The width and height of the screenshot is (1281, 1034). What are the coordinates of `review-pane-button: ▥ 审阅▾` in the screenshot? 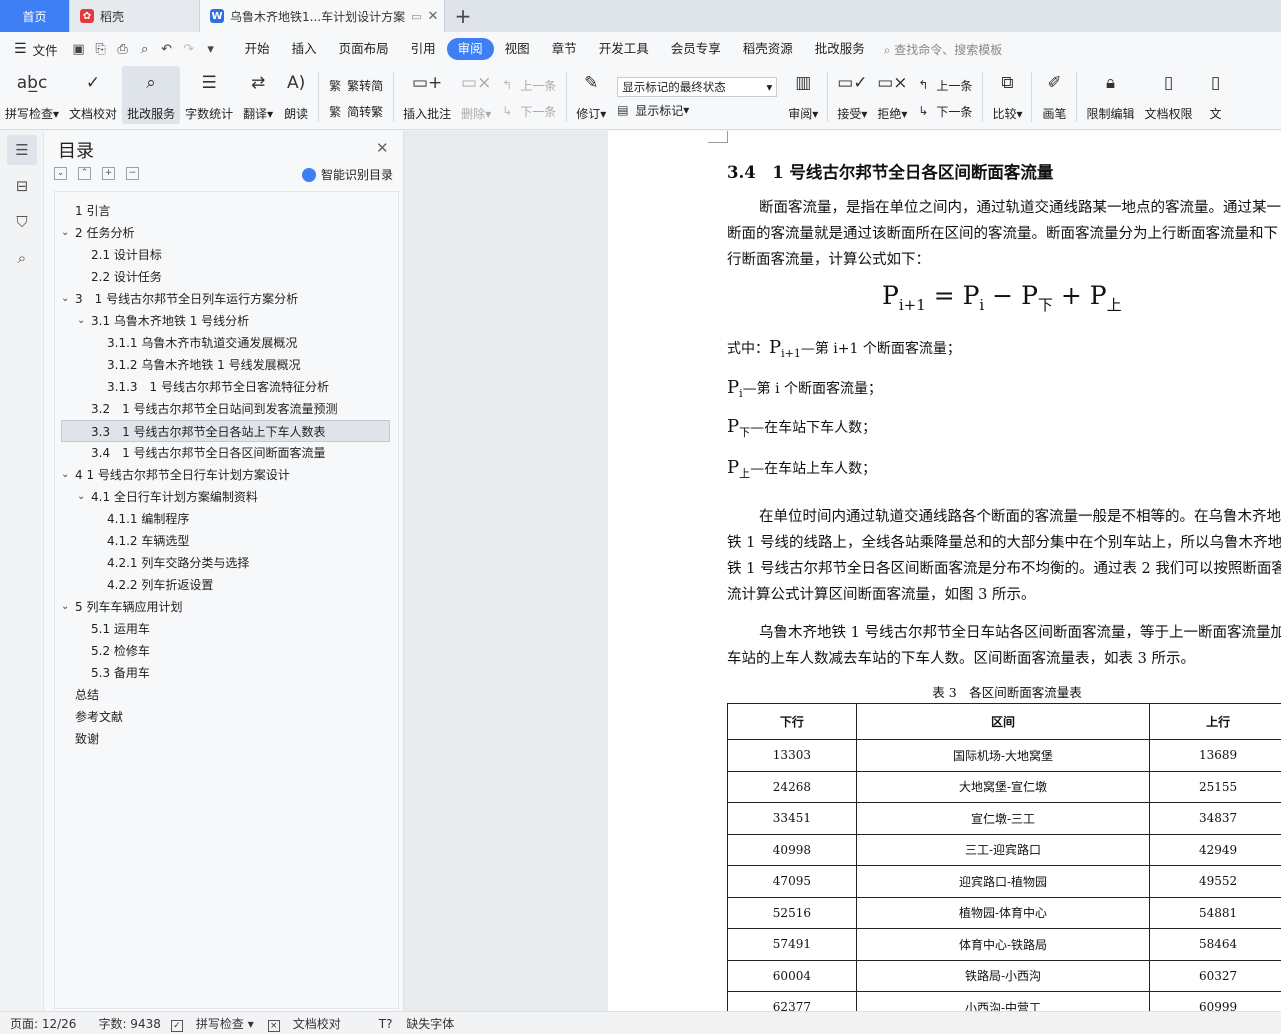 It's located at (803, 95).